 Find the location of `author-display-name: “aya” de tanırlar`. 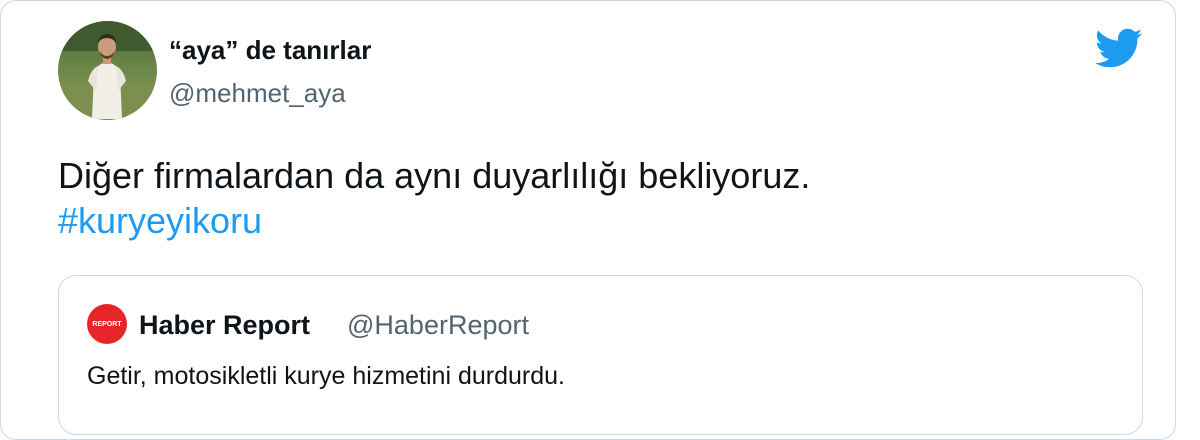

author-display-name: “aya” de tanırlar is located at coordinates (270, 50).